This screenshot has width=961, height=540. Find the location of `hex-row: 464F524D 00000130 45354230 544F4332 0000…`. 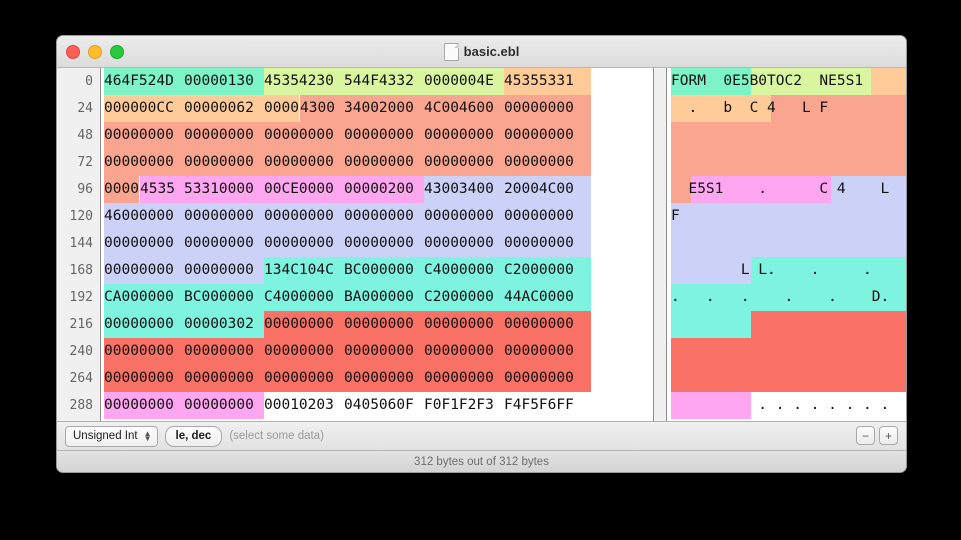

hex-row: 464F524D 00000130 45354230 544F4332 0000… is located at coordinates (377, 81).